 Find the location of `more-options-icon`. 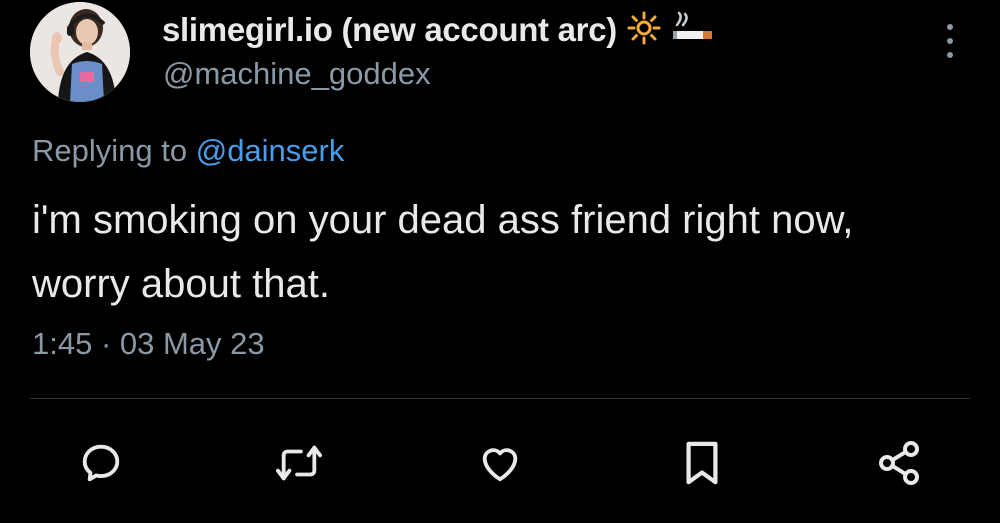

more-options-icon is located at coordinates (950, 41).